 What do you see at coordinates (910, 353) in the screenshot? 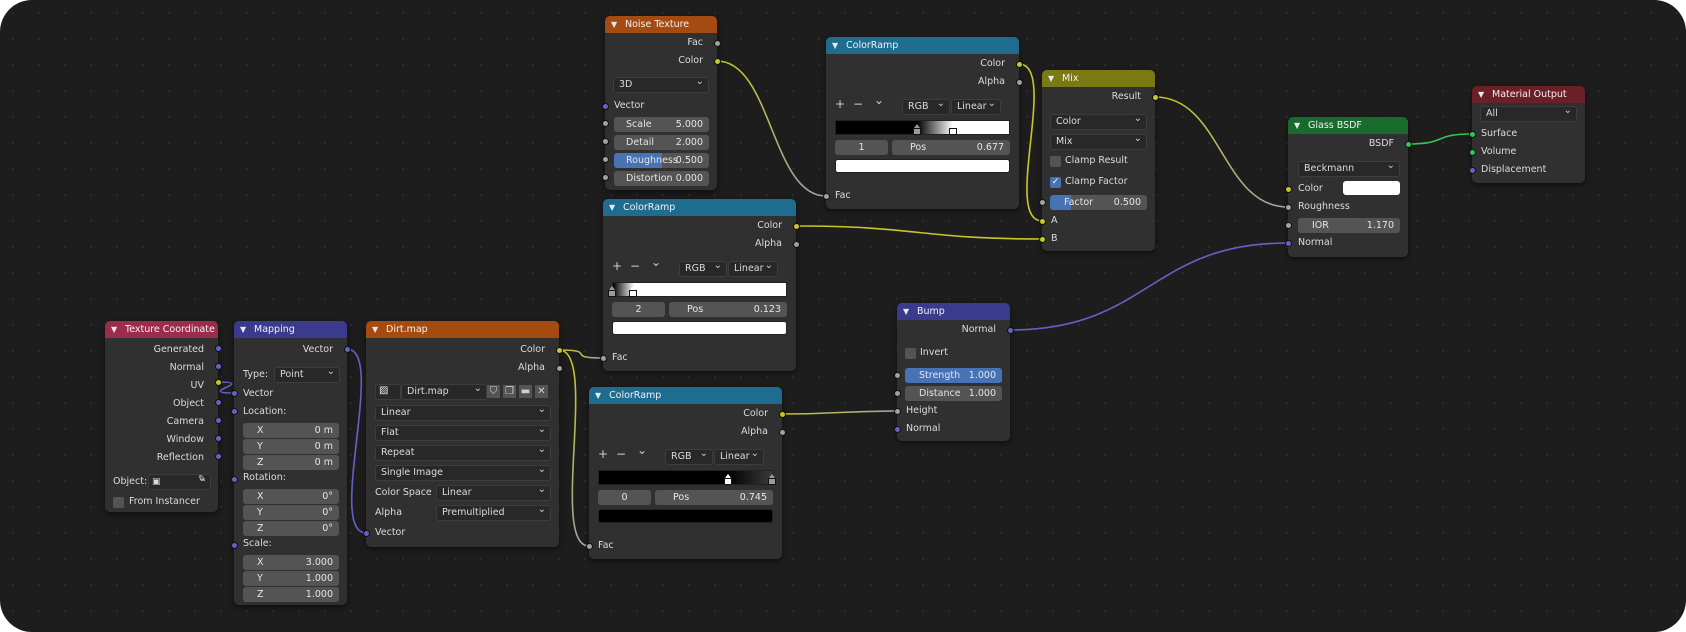
I see `invert-checkbox` at bounding box center [910, 353].